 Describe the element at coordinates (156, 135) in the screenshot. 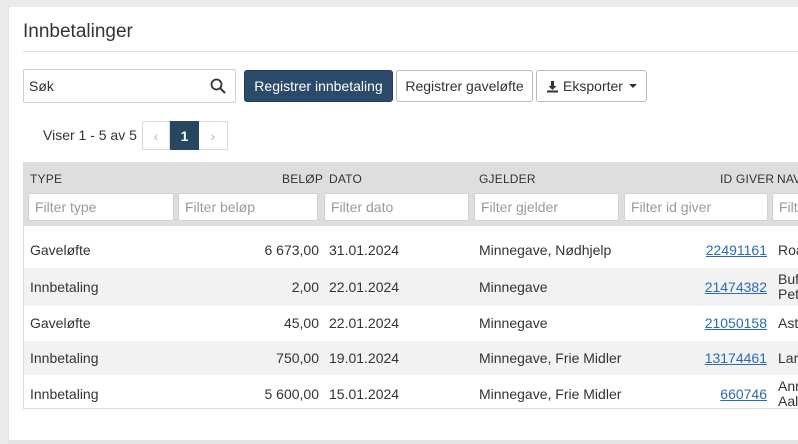

I see `pager-prev-button: ‹` at that location.